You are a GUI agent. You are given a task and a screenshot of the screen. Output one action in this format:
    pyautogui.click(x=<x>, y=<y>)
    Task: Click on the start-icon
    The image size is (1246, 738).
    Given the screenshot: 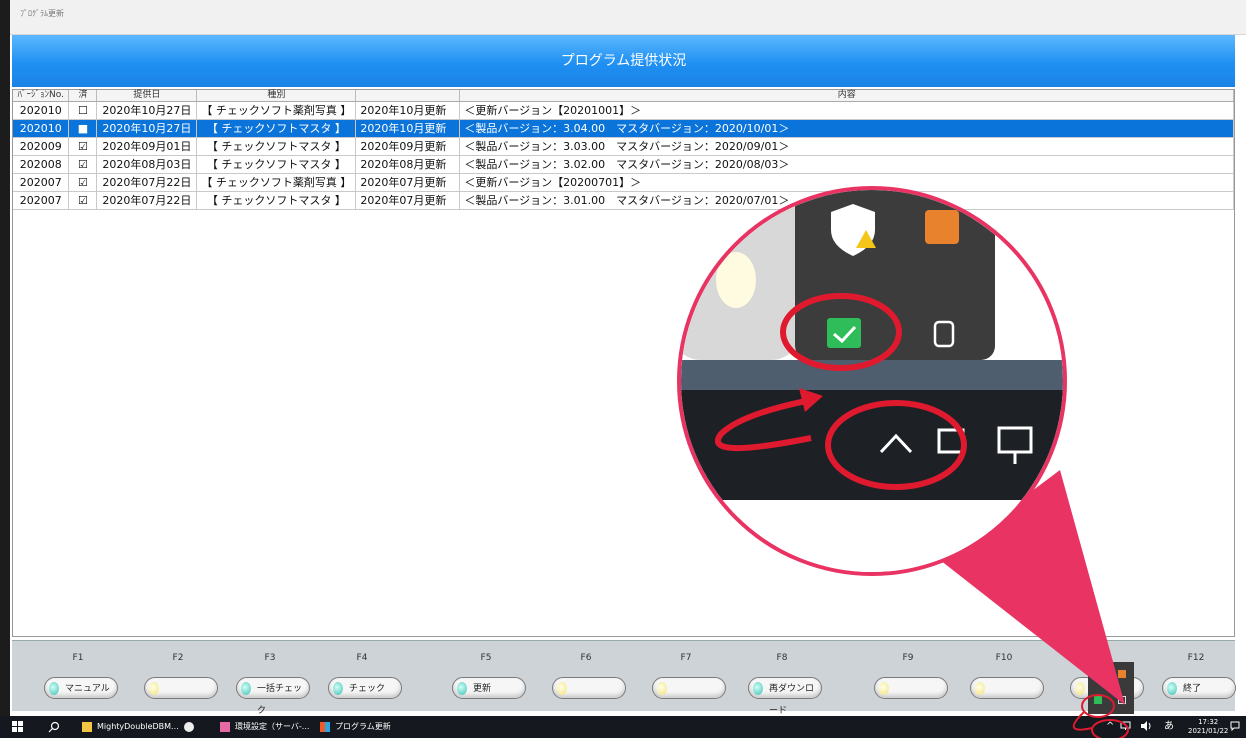 What is the action you would take?
    pyautogui.click(x=18, y=727)
    